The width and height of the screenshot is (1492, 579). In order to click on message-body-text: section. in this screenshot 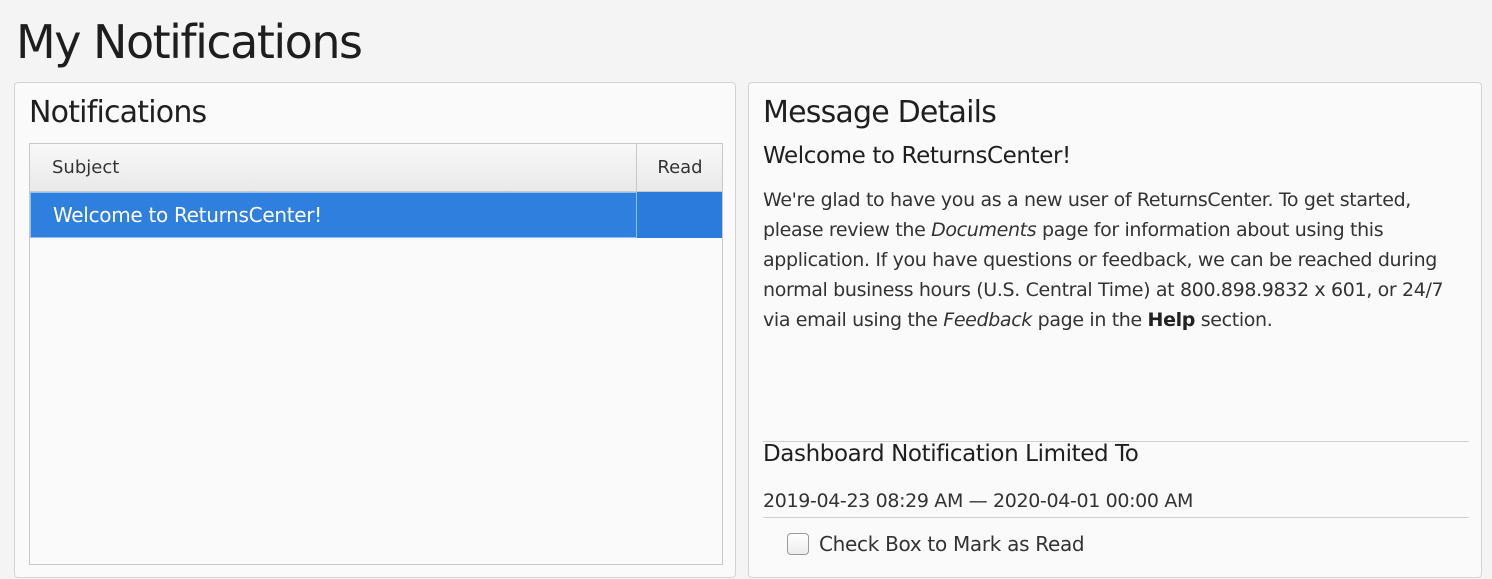, I will do `click(1234, 320)`.